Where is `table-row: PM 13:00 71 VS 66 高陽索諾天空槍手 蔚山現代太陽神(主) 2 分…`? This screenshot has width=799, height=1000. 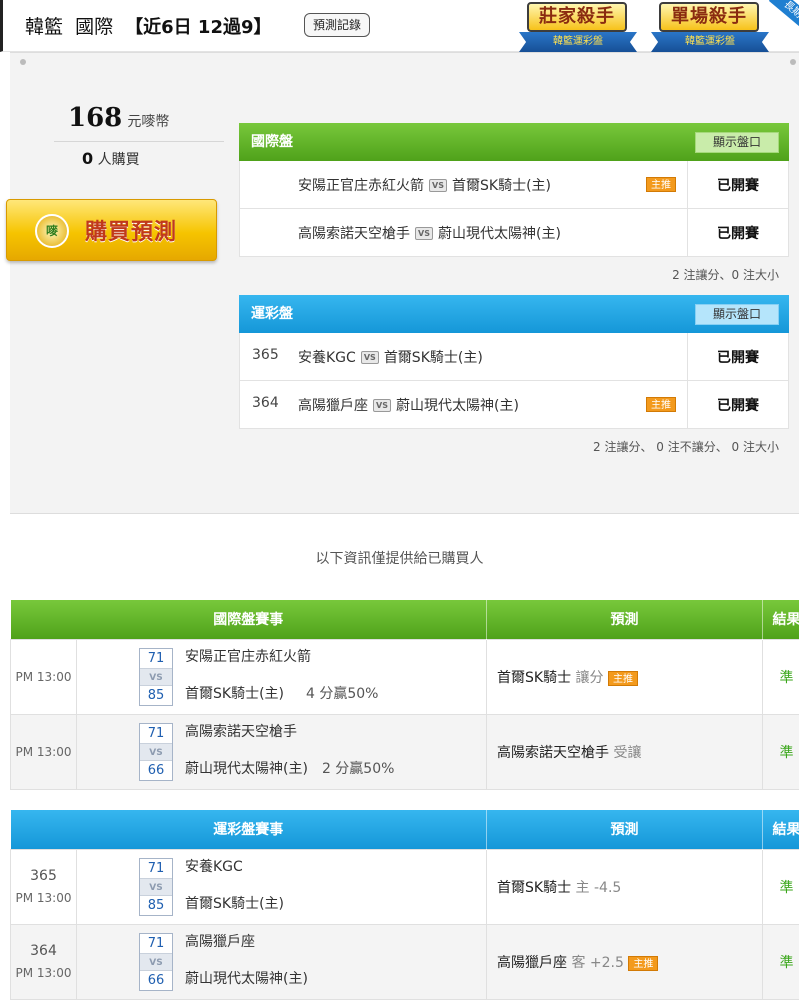 table-row: PM 13:00 71 VS 66 高陽索諾天空槍手 蔚山現代太陽神(主) 2 分… is located at coordinates (404, 751).